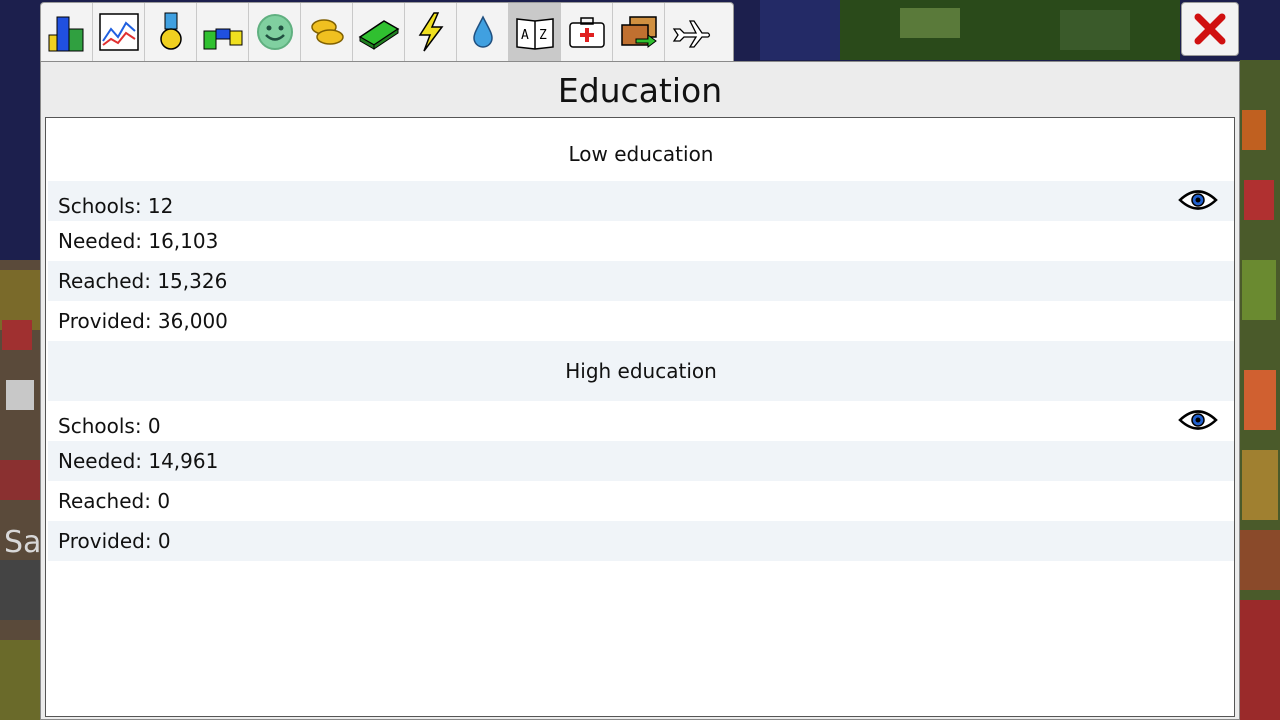 Image resolution: width=1280 pixels, height=720 pixels. I want to click on high-provided-row: Provided: 0, so click(641, 541).